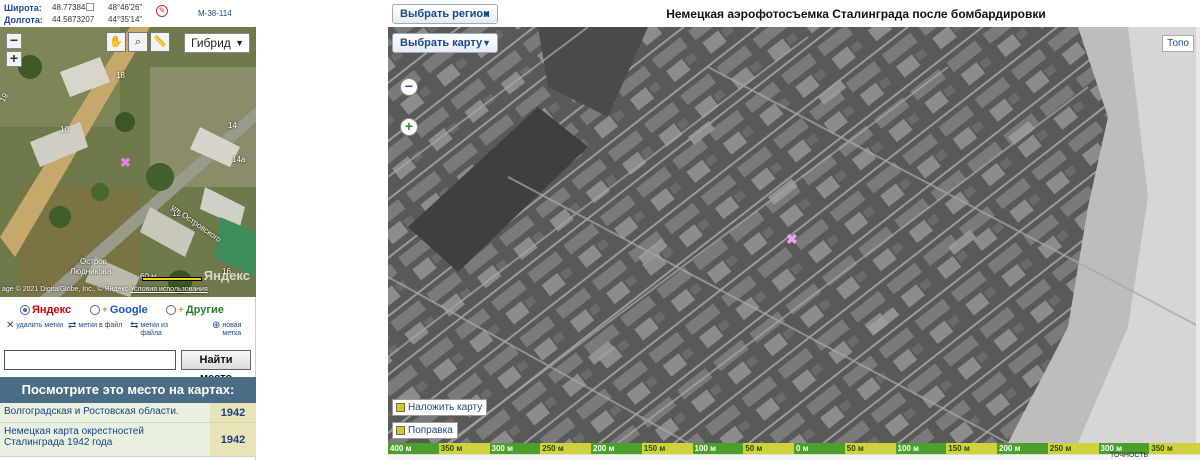 The image size is (1200, 460). I want to click on delete-marks-label: удалить метки, so click(40, 325).